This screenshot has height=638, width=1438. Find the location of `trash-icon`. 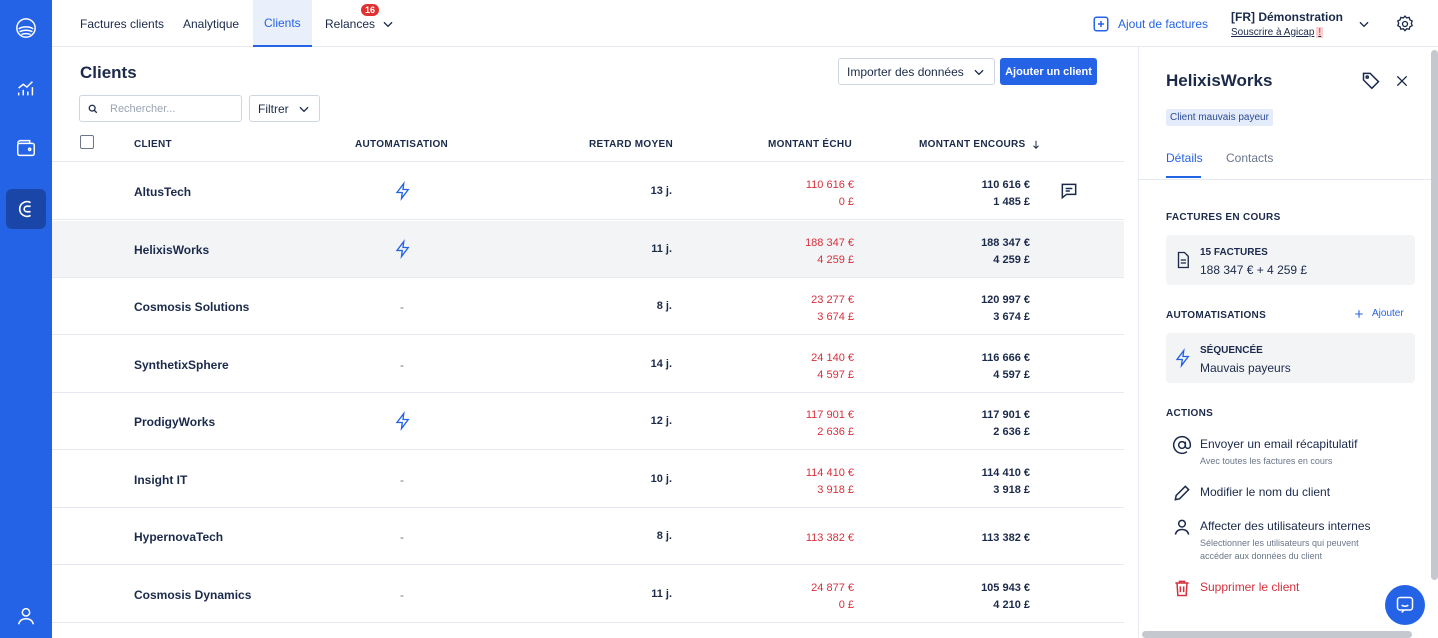

trash-icon is located at coordinates (1182, 588).